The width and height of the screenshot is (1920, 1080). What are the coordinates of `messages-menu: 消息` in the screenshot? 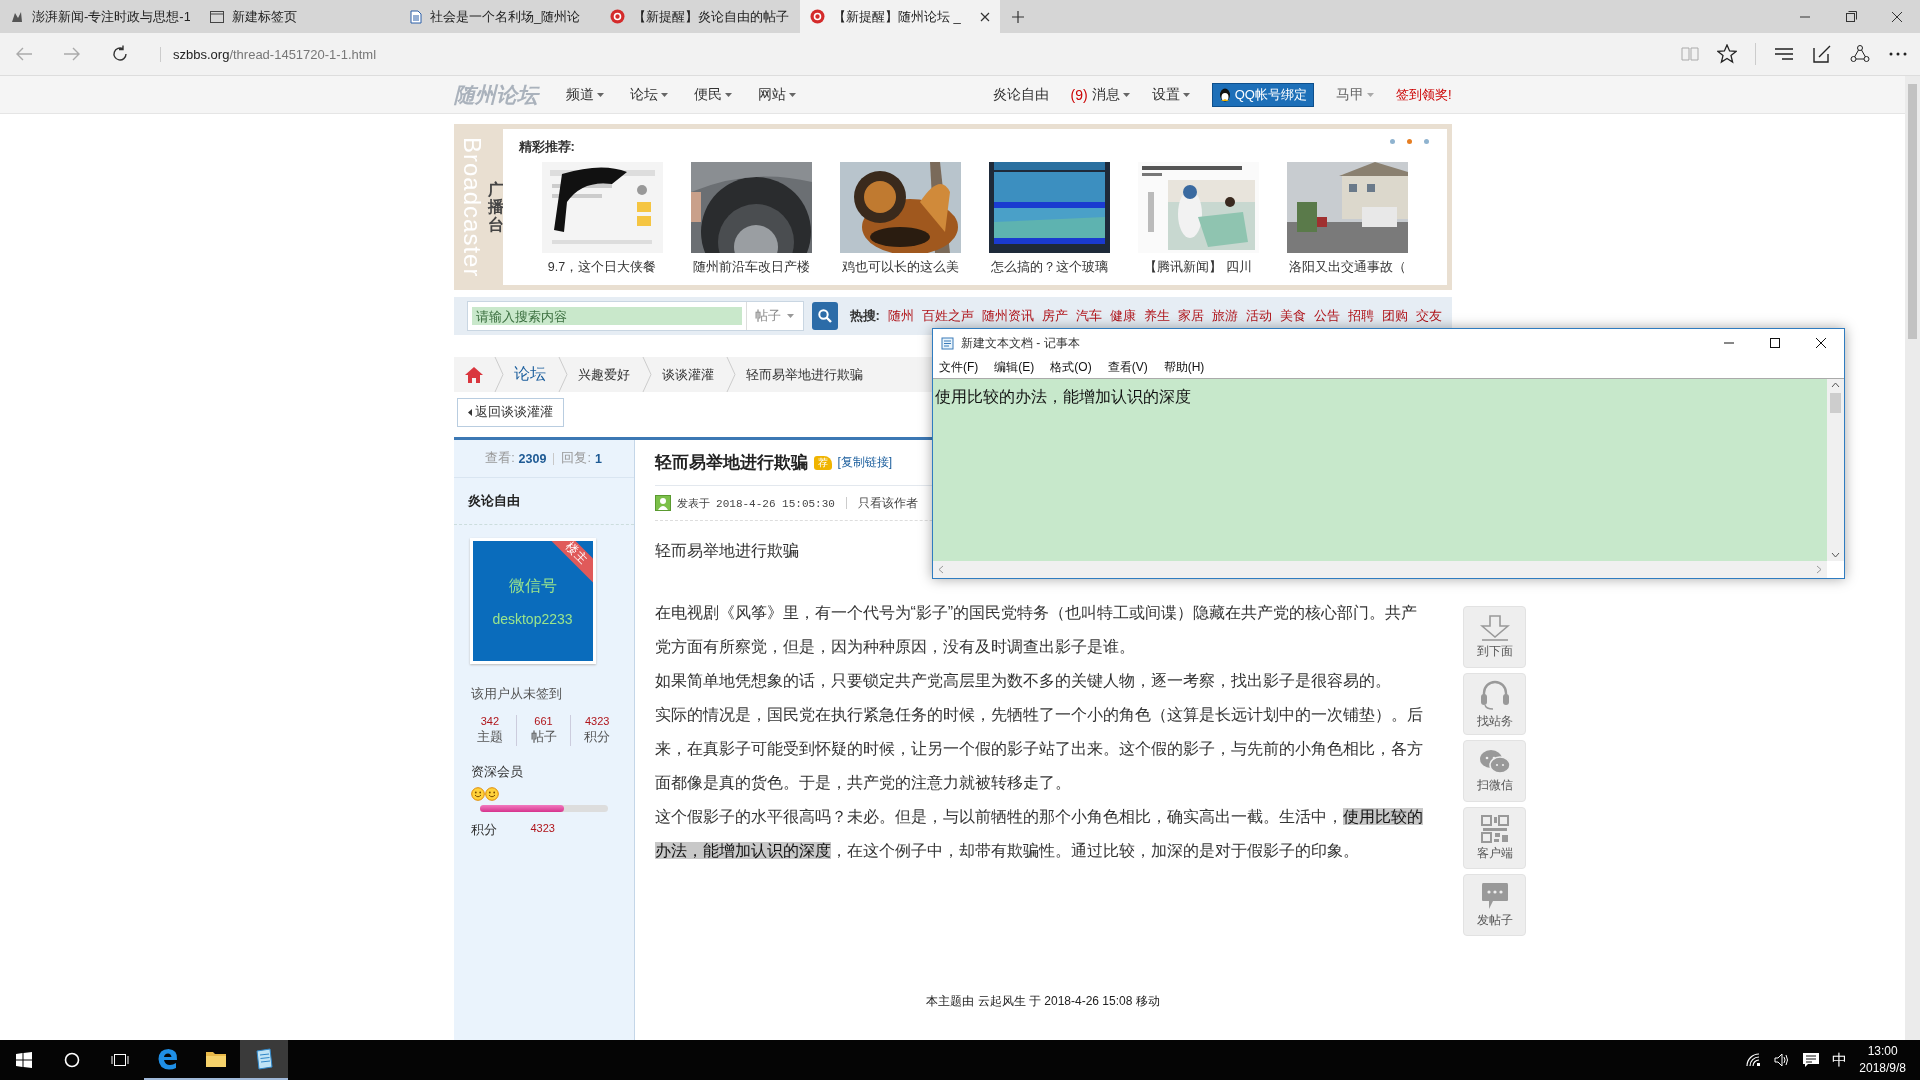 It's located at (1110, 94).